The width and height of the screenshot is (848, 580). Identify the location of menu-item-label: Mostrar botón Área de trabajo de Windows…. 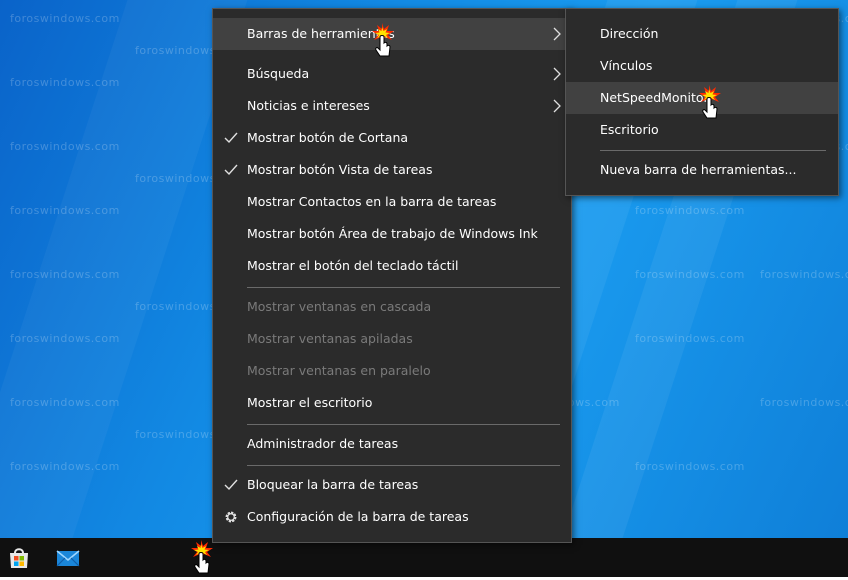
(392, 233).